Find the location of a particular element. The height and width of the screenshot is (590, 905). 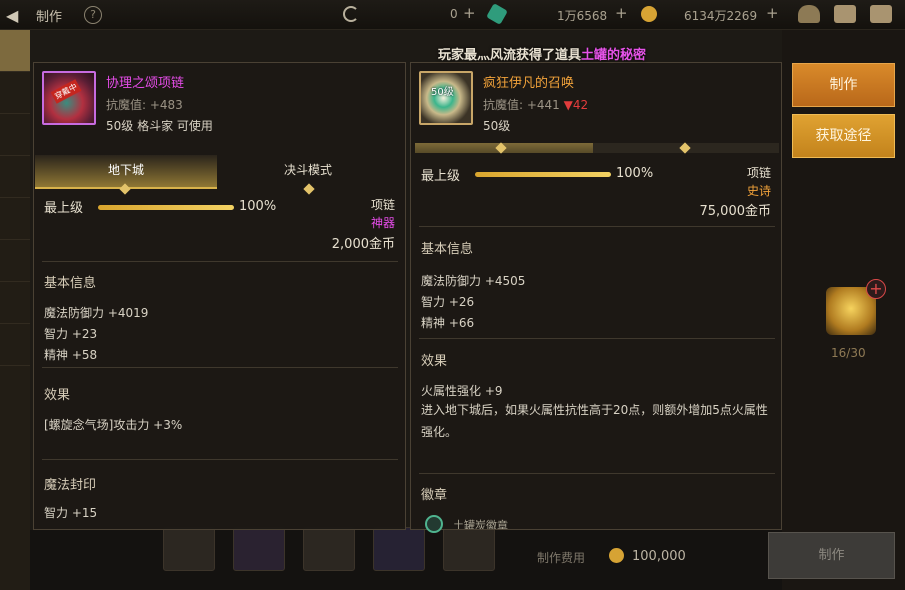

stat-line: 智力 +26 is located at coordinates (448, 302).